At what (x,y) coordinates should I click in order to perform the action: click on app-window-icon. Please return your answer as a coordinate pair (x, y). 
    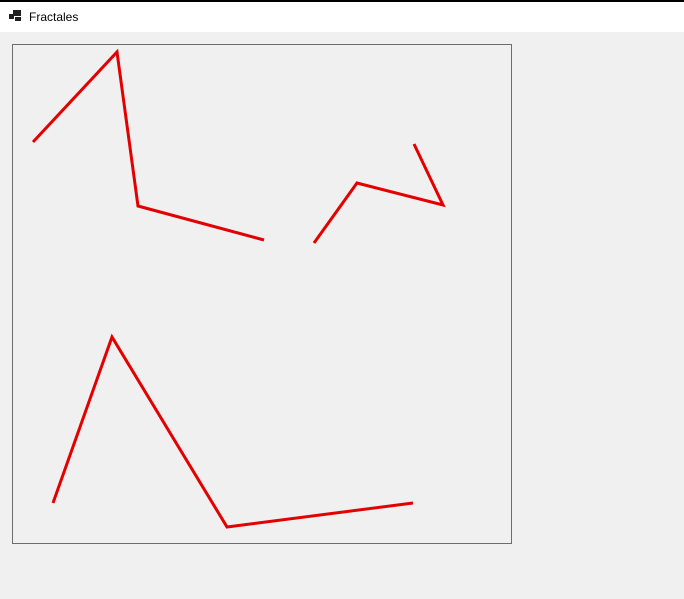
    Looking at the image, I should click on (15, 16).